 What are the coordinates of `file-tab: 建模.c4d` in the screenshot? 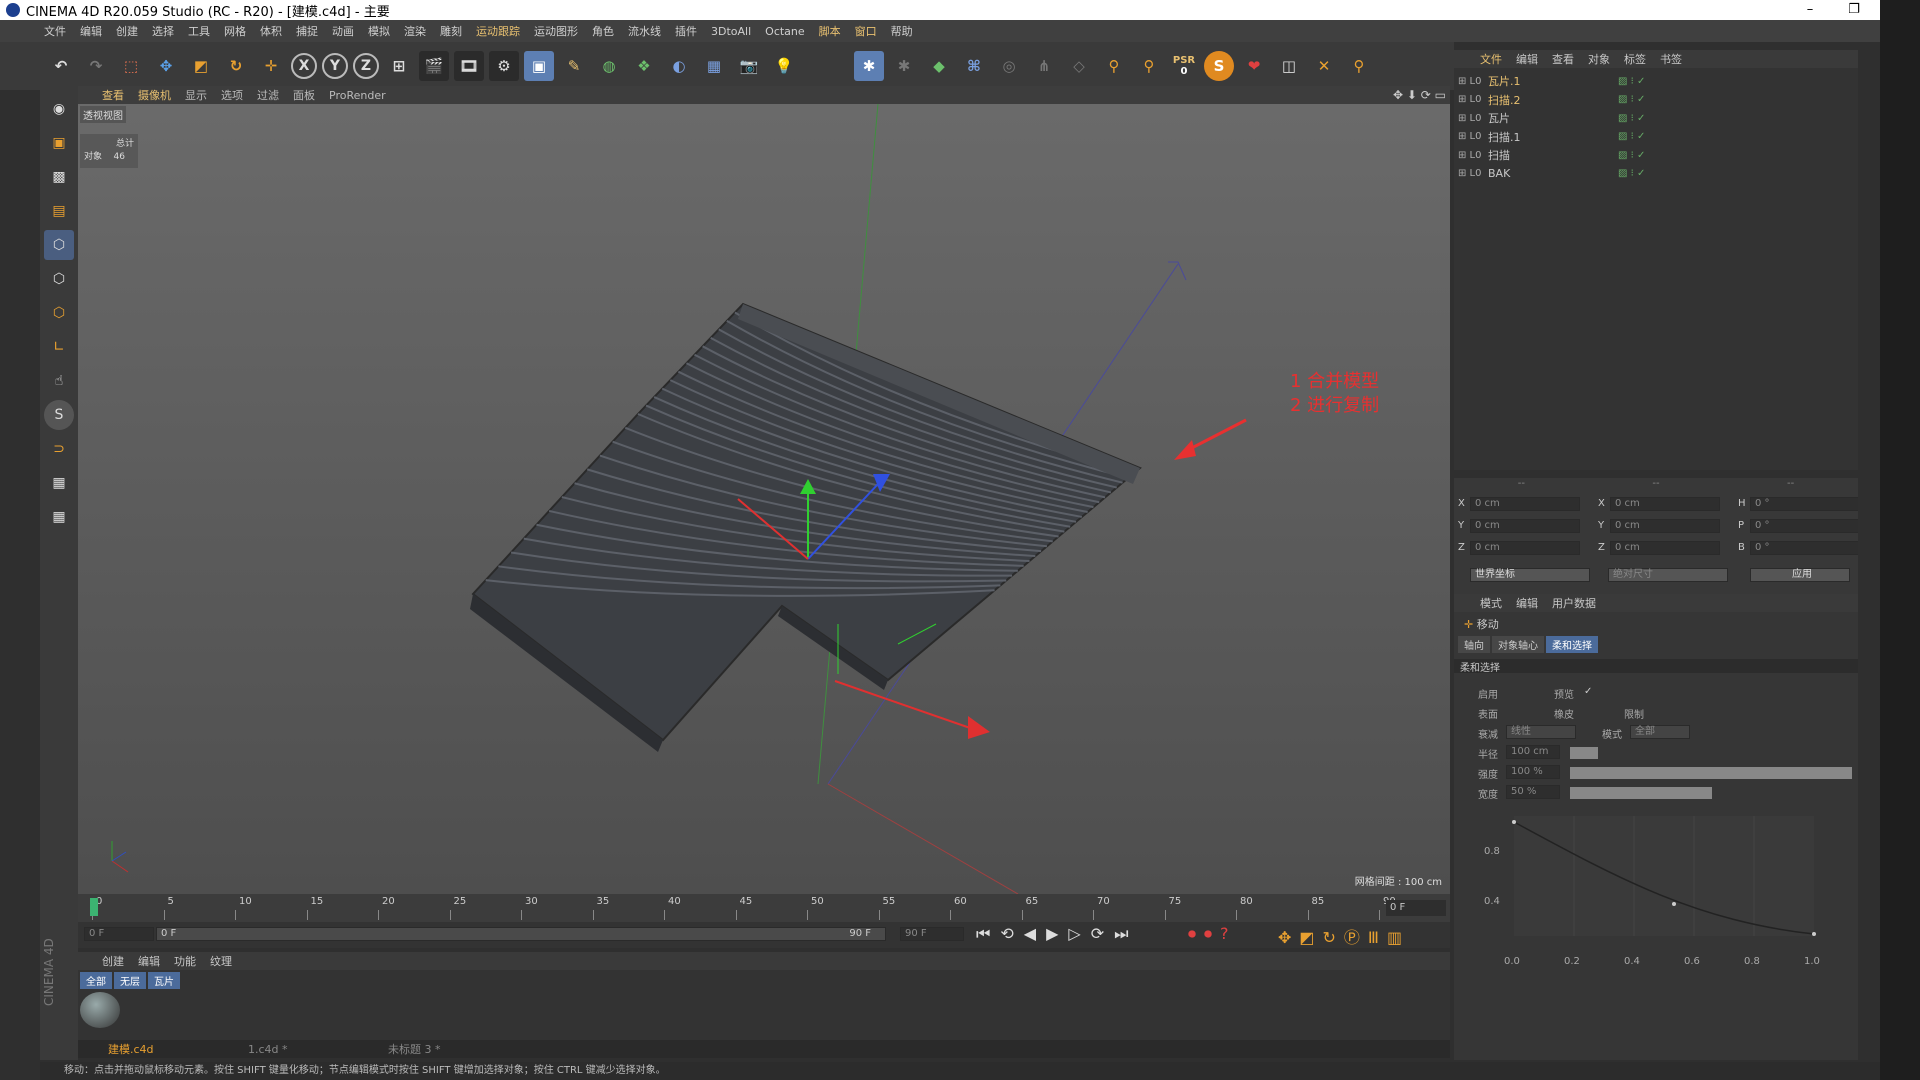 It's located at (148, 1049).